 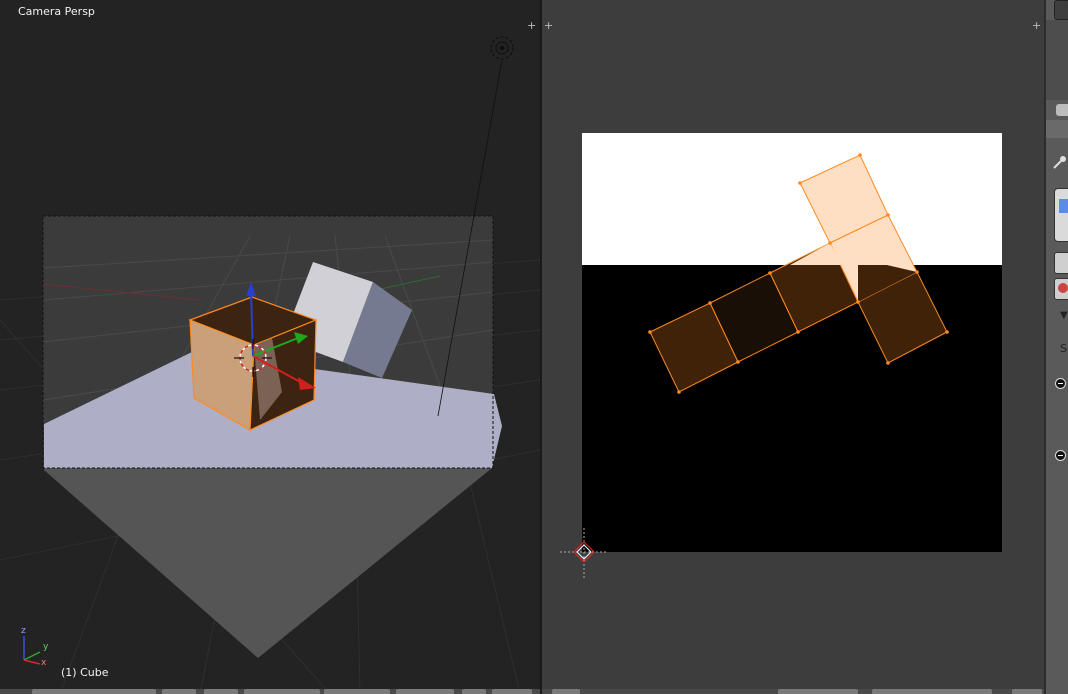 What do you see at coordinates (792, 199) in the screenshot?
I see `image-white-region` at bounding box center [792, 199].